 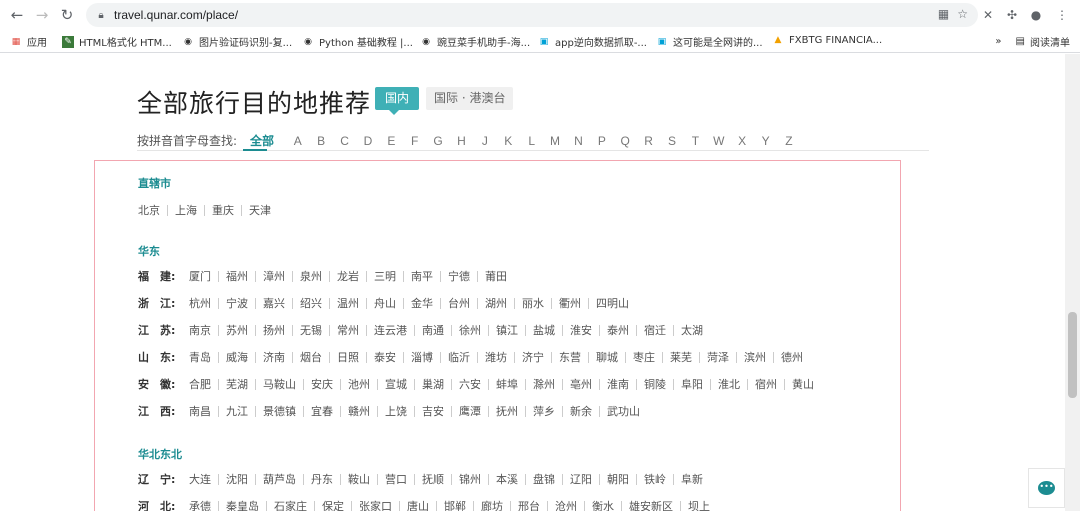 What do you see at coordinates (470, 384) in the screenshot?
I see `city-link: 六安` at bounding box center [470, 384].